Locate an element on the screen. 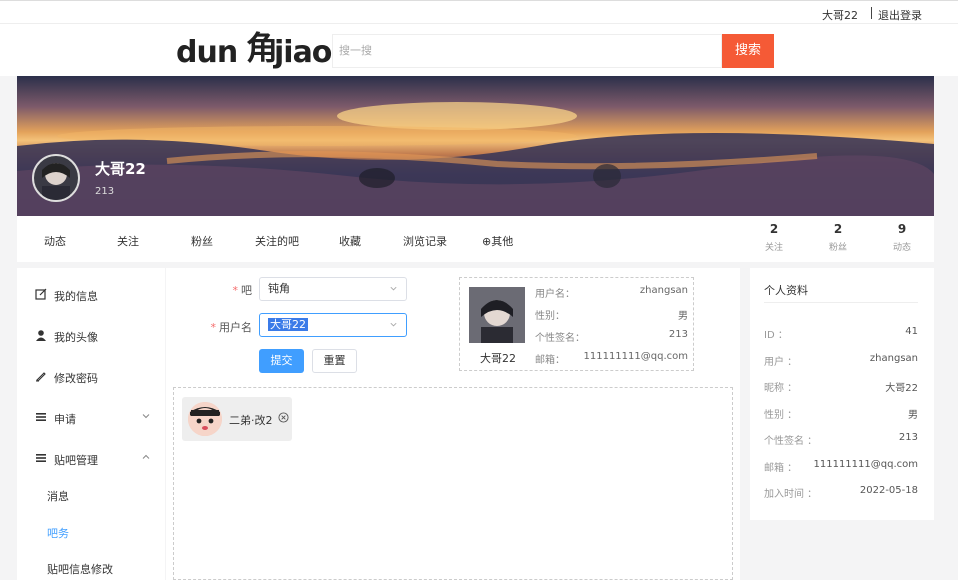 The width and height of the screenshot is (958, 580). logo-text-left: dun is located at coordinates (207, 52).